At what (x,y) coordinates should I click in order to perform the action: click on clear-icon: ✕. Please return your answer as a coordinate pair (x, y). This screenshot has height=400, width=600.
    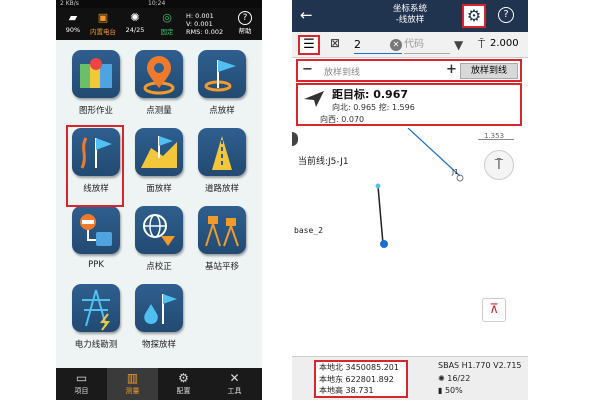
    Looking at the image, I should click on (396, 45).